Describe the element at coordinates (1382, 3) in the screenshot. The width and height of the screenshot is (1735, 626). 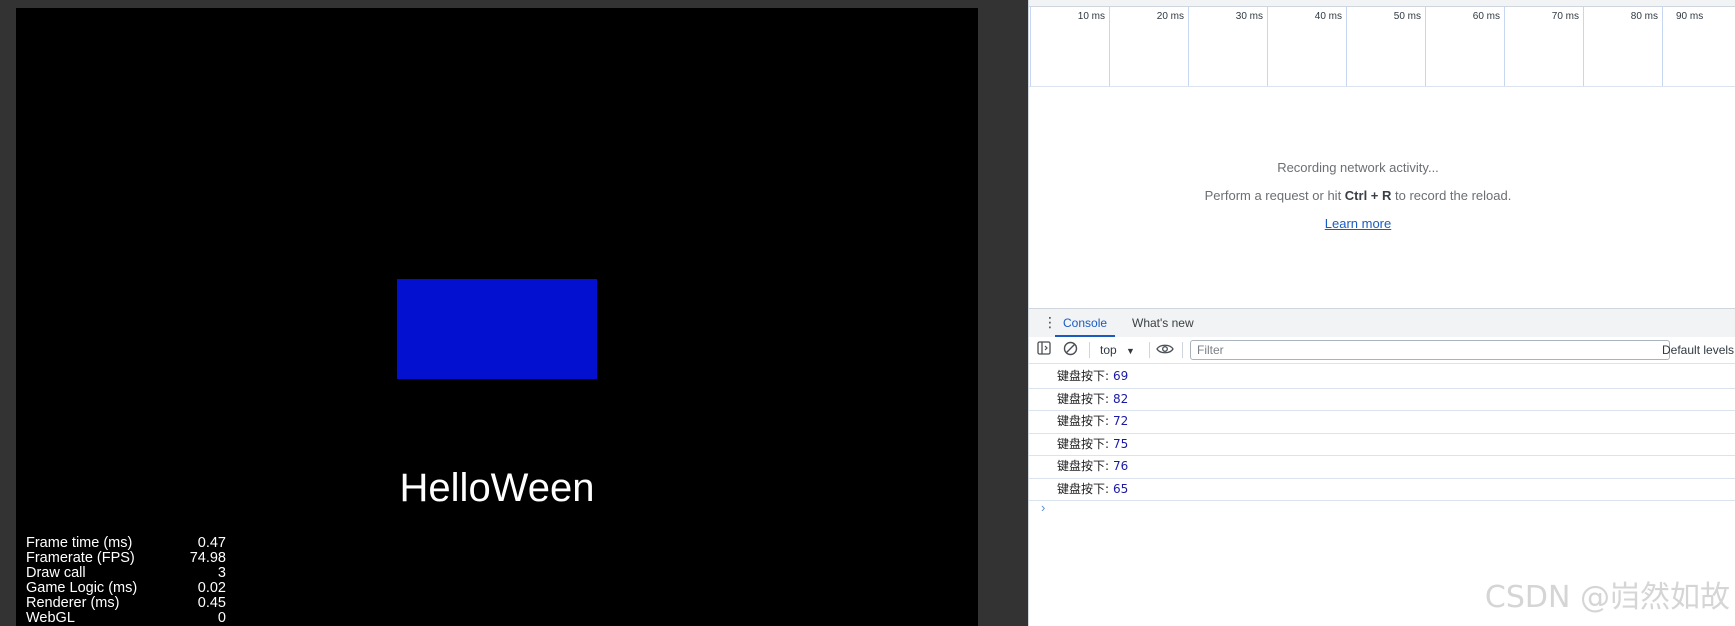
I see `timeline-header-strip` at that location.